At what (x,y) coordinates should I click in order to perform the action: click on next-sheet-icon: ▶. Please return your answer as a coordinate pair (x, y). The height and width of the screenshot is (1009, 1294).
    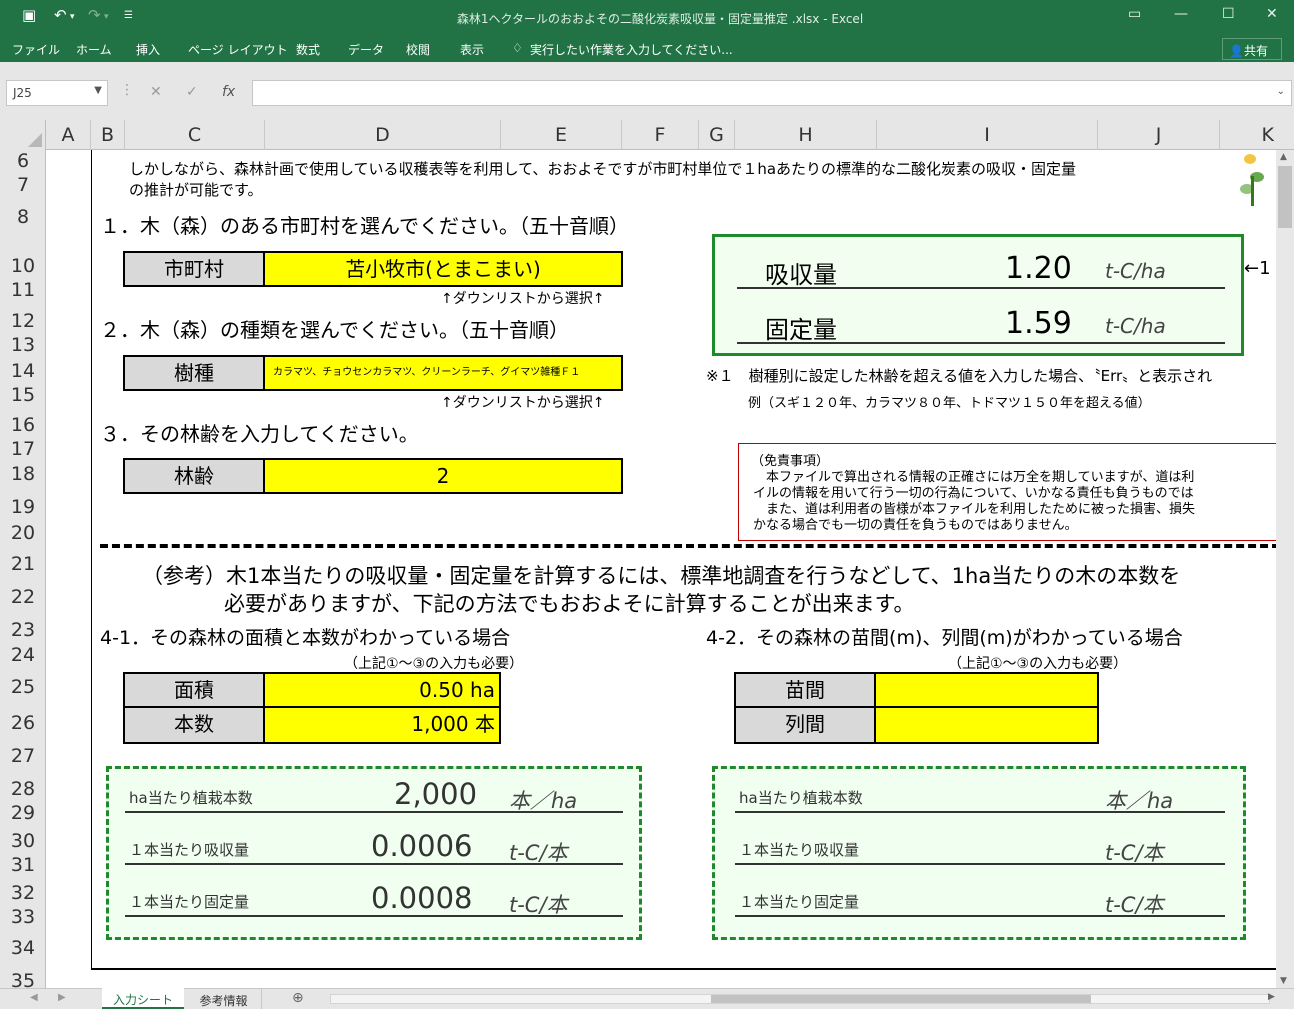
    Looking at the image, I should click on (62, 997).